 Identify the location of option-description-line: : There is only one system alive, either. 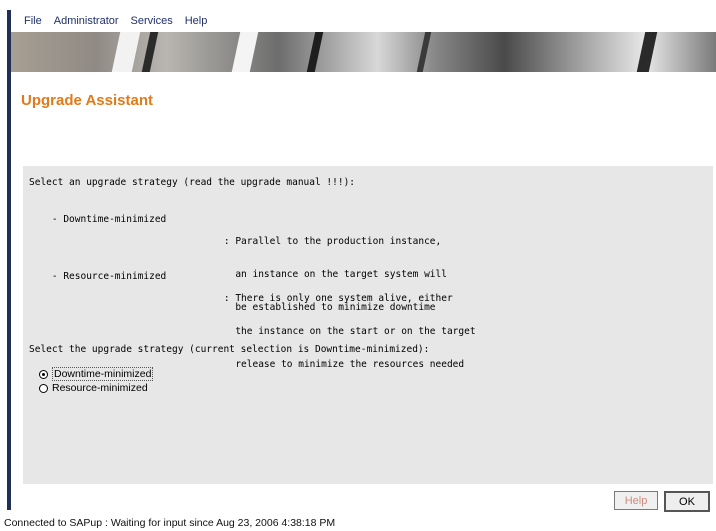
(338, 298).